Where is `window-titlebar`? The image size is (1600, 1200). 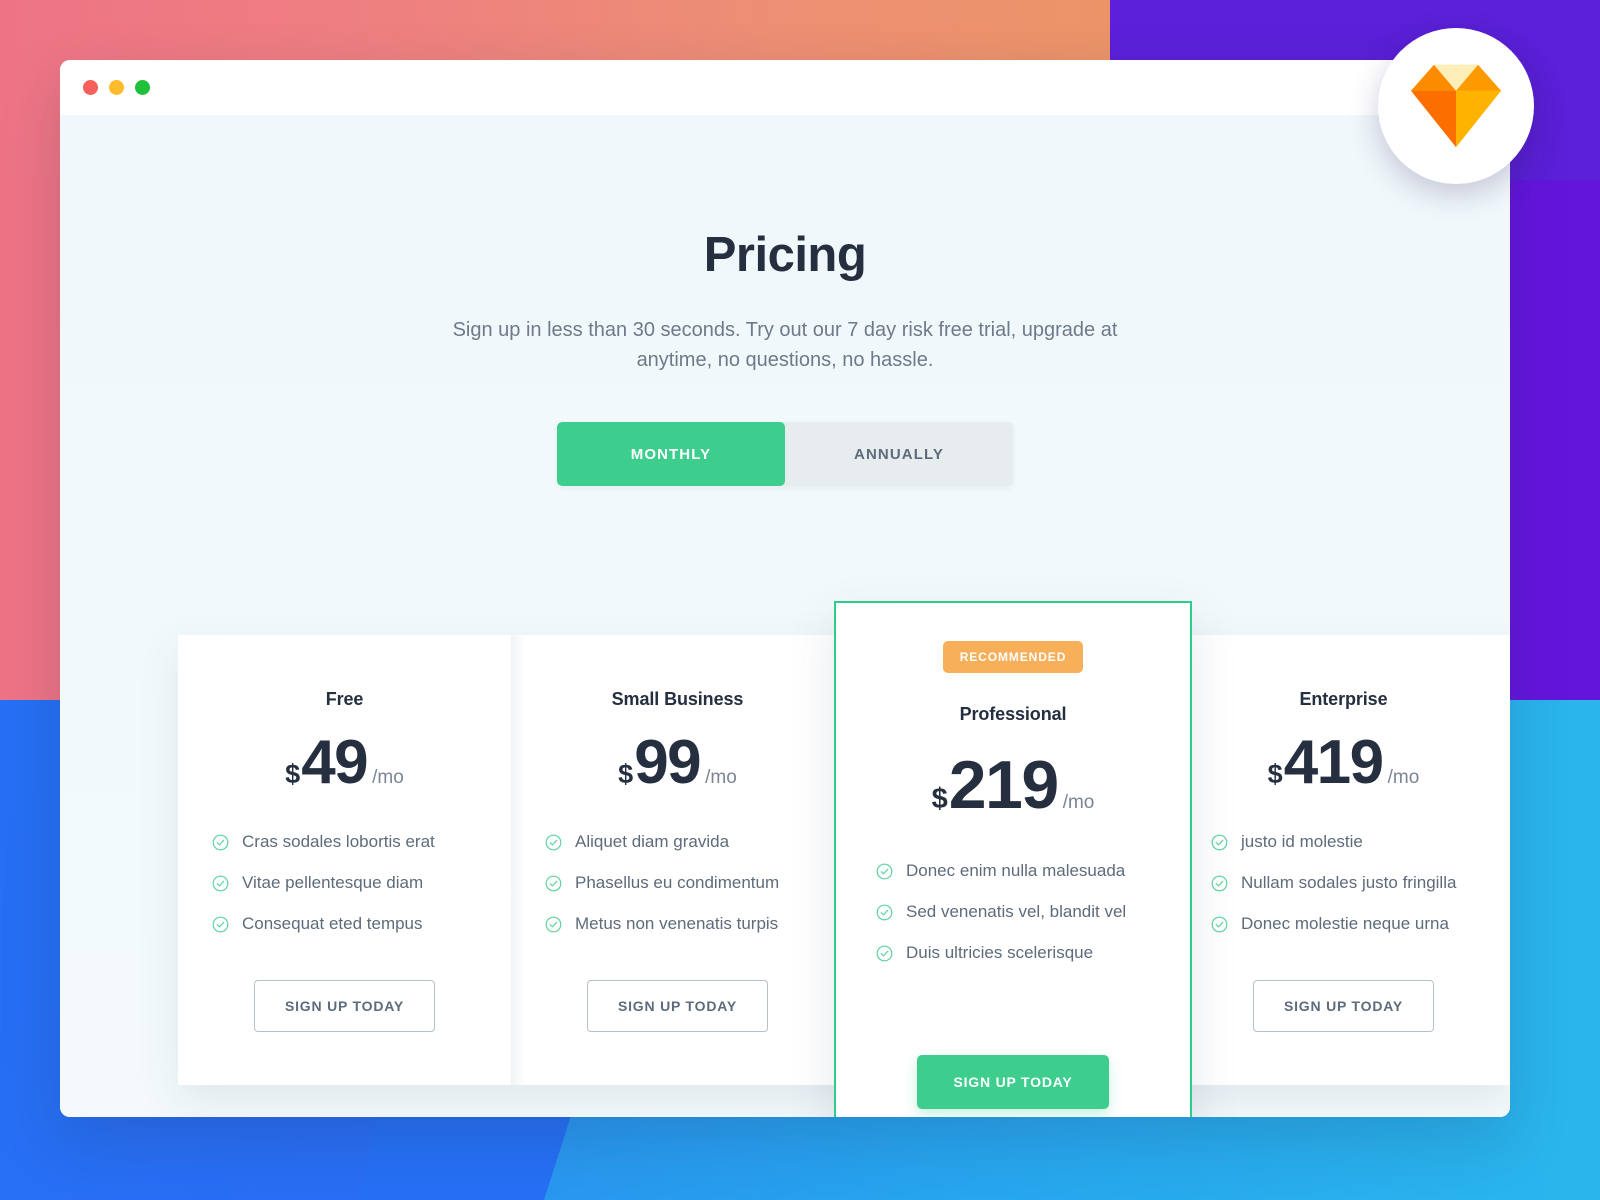 window-titlebar is located at coordinates (785, 87).